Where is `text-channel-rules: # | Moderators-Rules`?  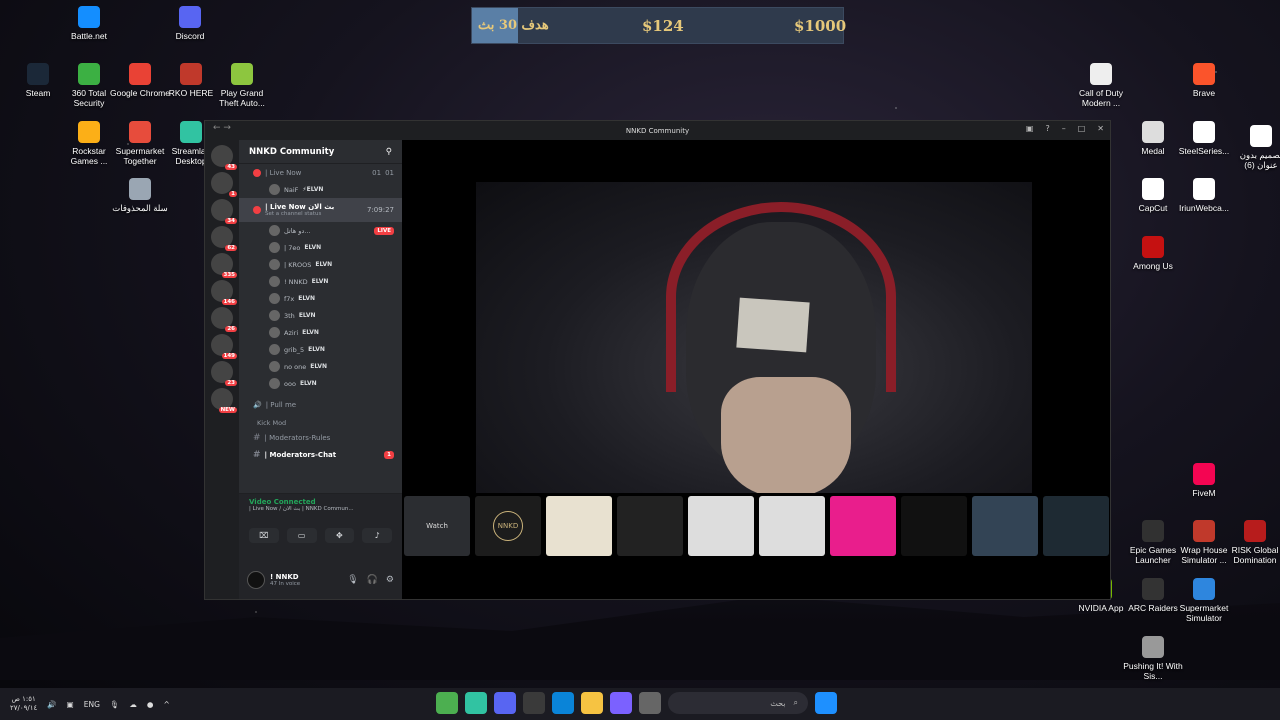
text-channel-rules: # | Moderators-Rules is located at coordinates (320, 437).